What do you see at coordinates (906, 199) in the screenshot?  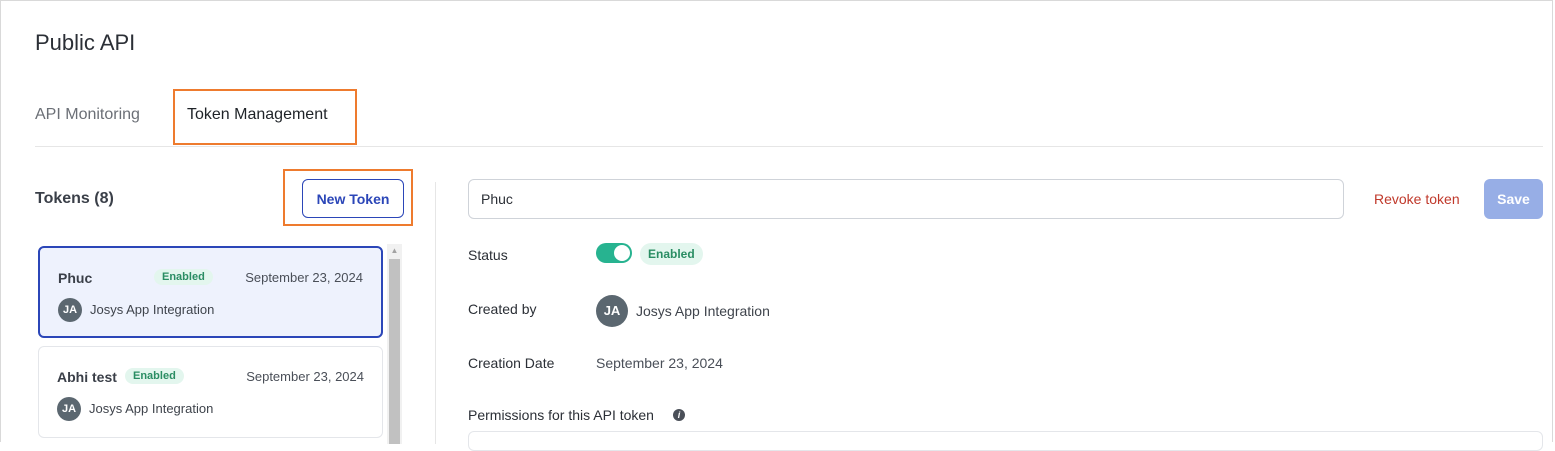 I see `token-name-input` at bounding box center [906, 199].